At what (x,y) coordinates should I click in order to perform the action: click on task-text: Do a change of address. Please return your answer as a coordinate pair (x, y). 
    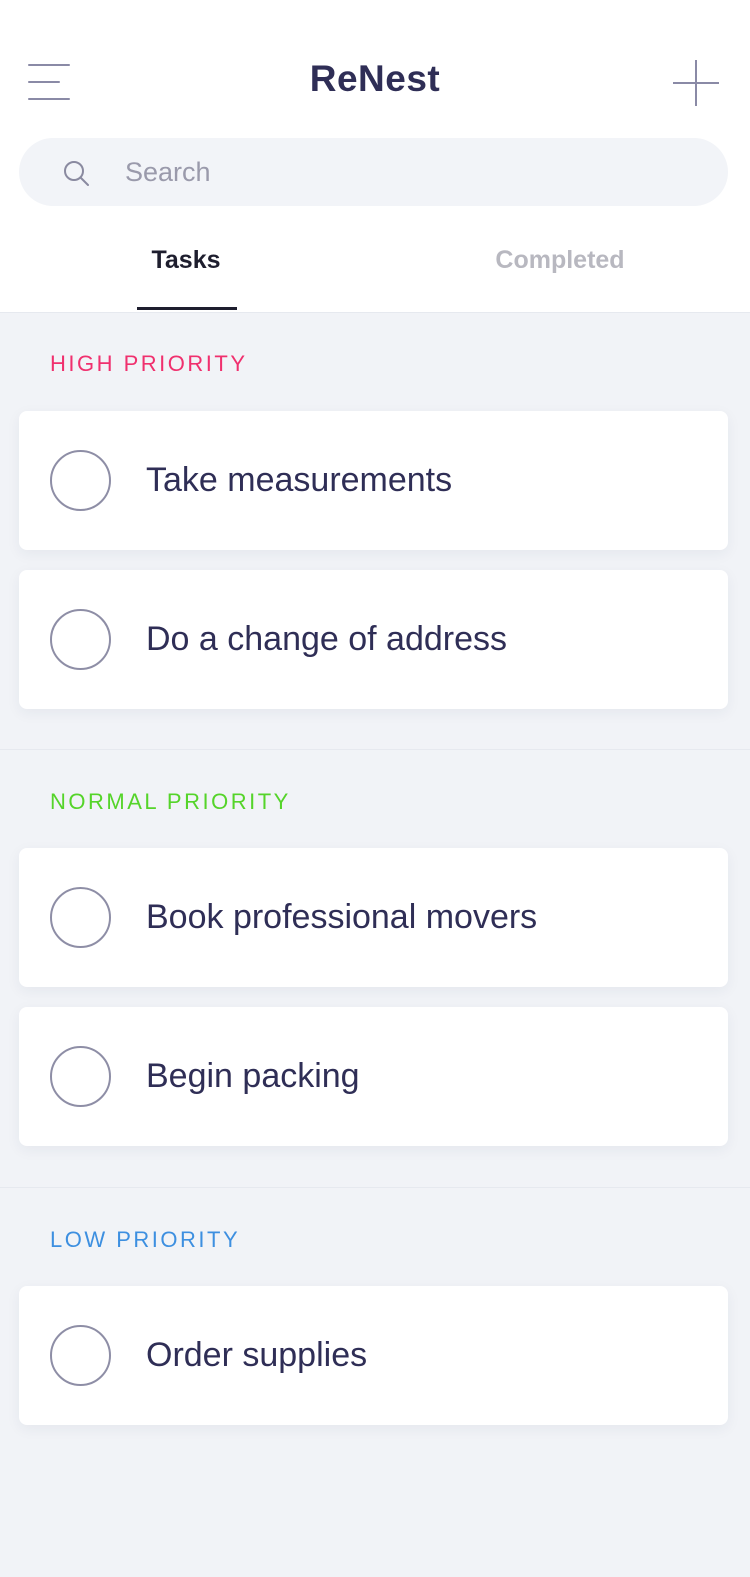
    Looking at the image, I should click on (327, 639).